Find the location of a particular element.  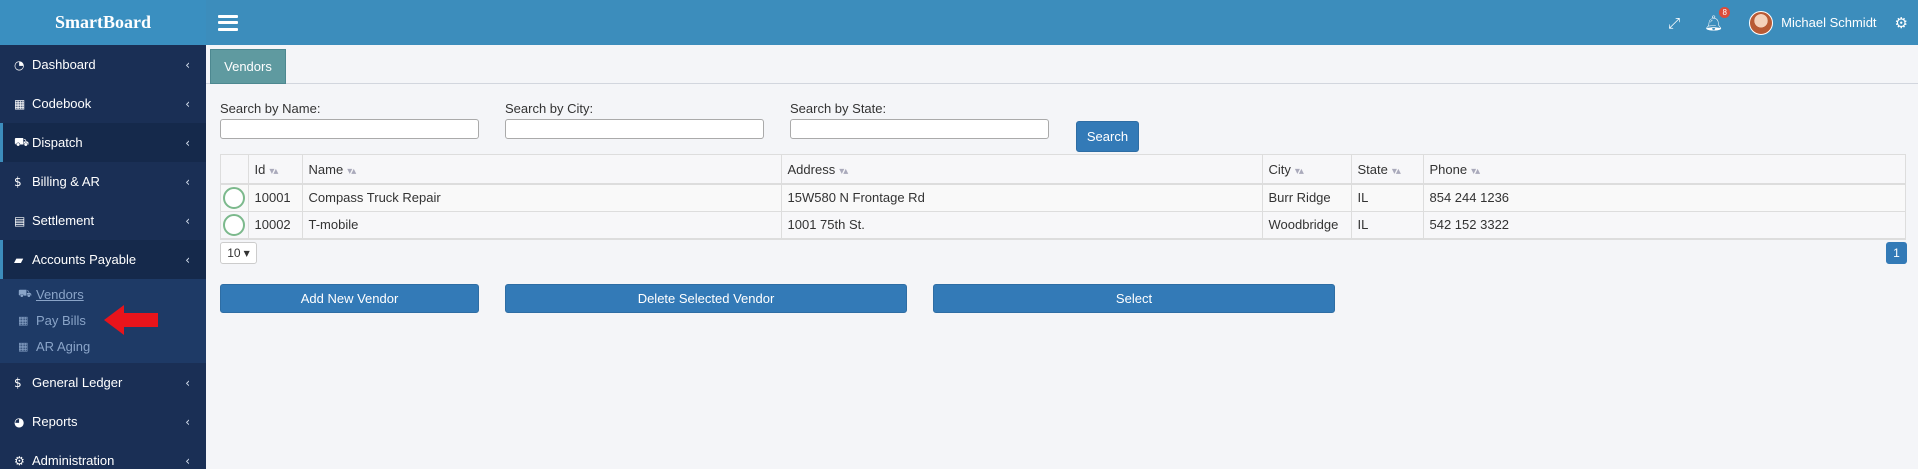

column-header-name: Name ▾▴ is located at coordinates (542, 170).